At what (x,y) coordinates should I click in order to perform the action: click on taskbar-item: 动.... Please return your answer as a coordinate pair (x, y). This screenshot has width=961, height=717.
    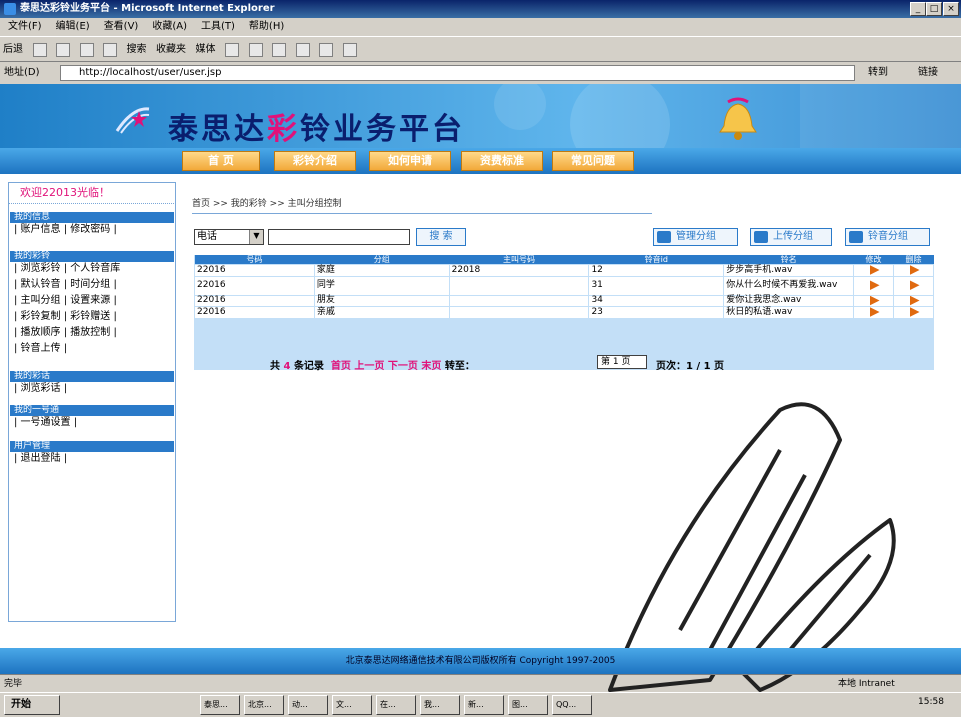
    Looking at the image, I should click on (308, 705).